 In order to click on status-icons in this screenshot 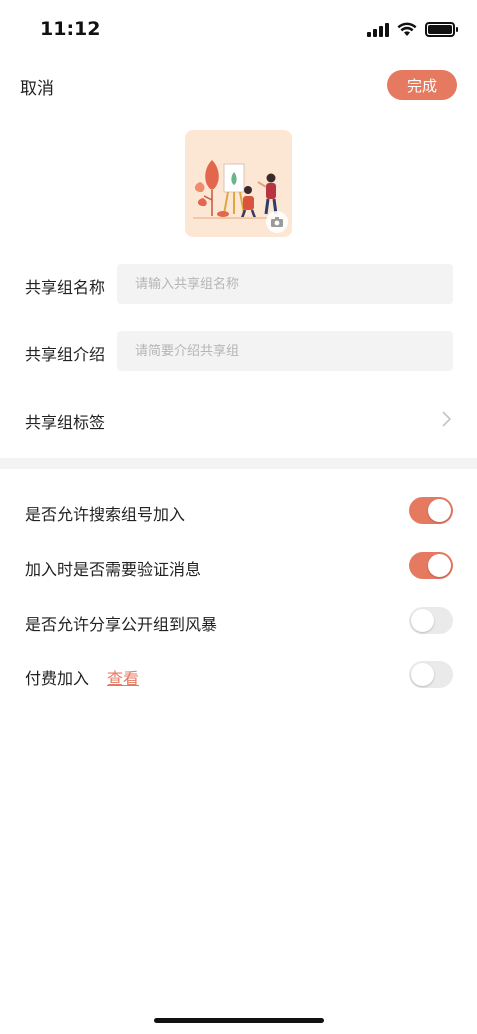, I will do `click(412, 29)`.